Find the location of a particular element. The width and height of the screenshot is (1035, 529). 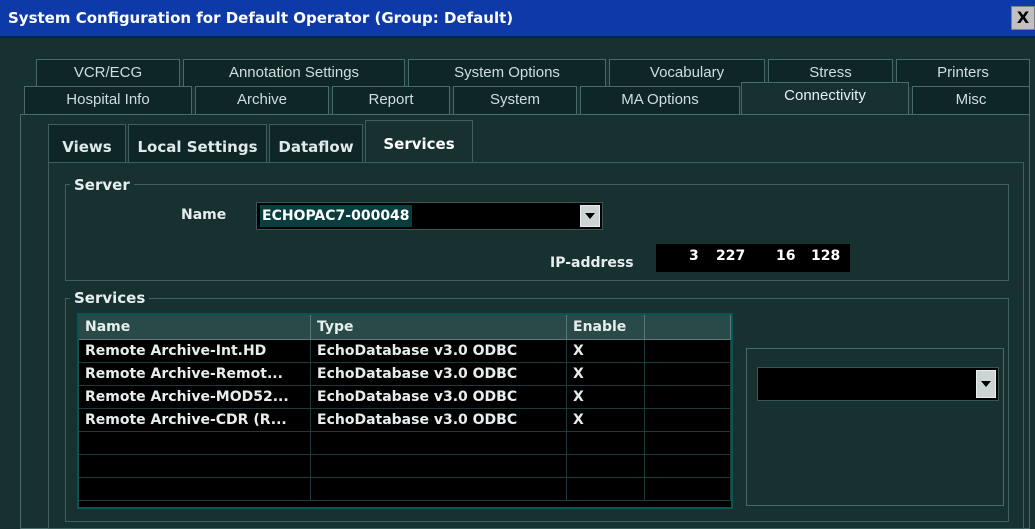

service-selector-combo is located at coordinates (878, 384).